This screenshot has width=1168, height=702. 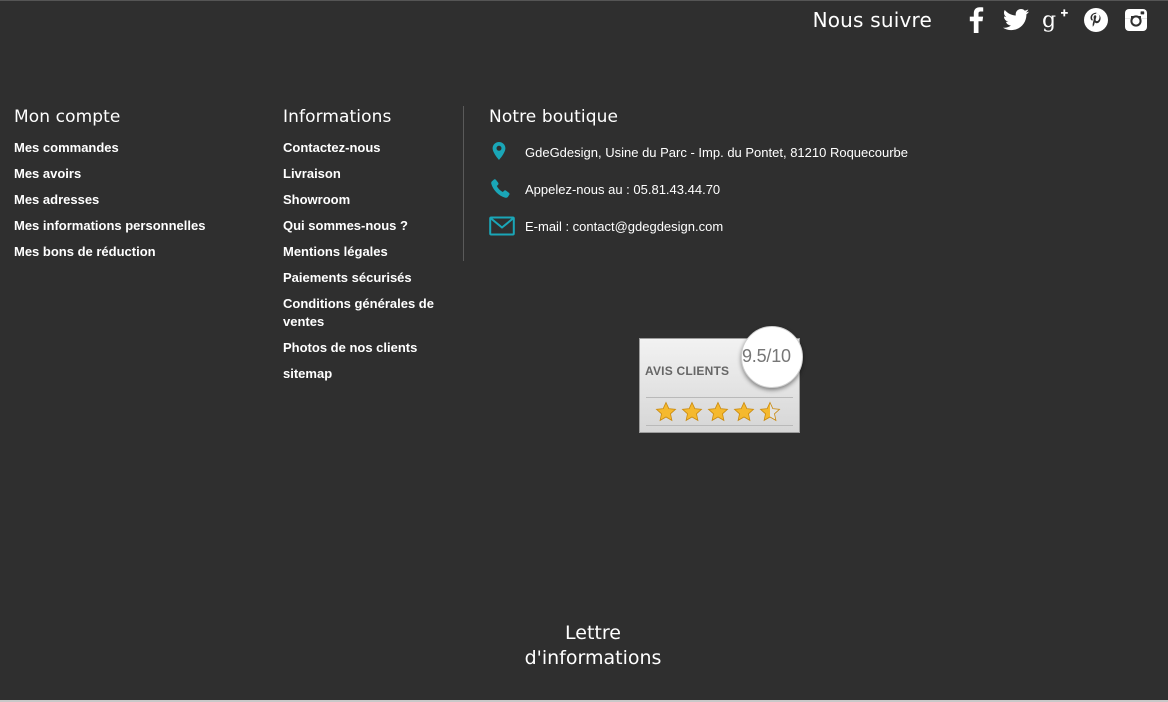 I want to click on store-email: E-mail : contact@gdegdesign.com, so click(x=624, y=226).